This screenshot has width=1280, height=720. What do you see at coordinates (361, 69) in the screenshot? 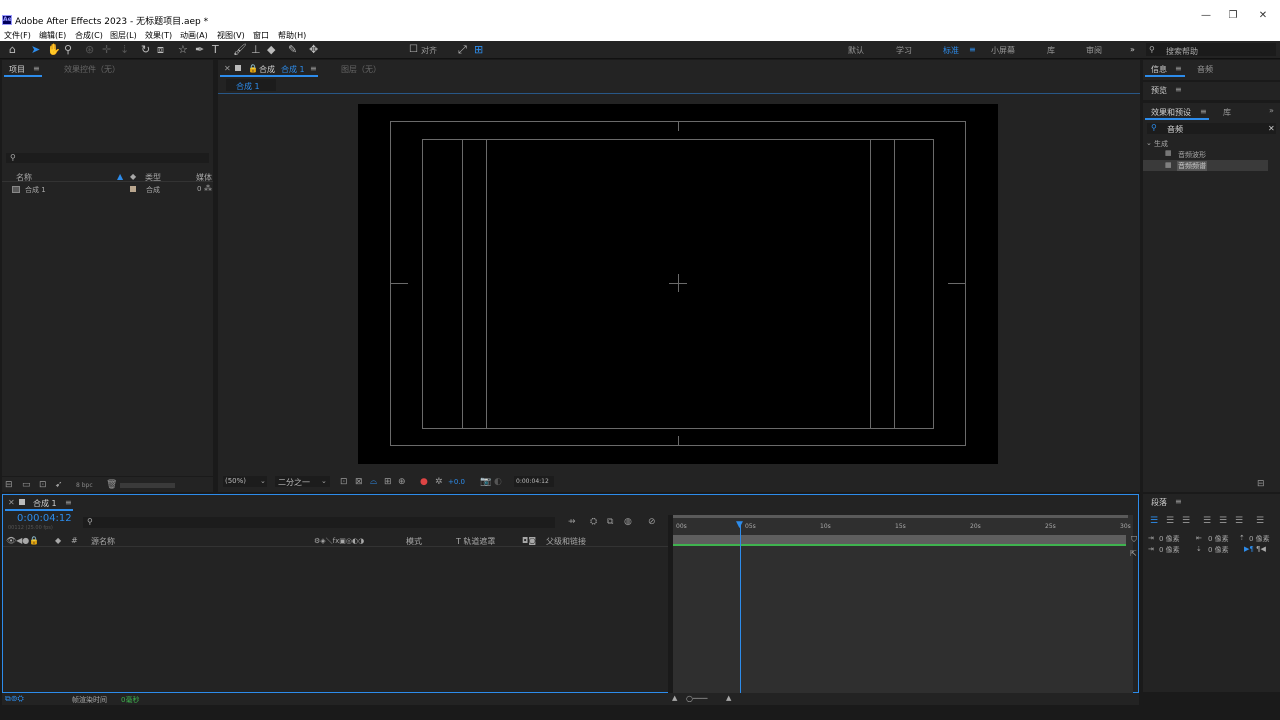
I see `tab-layer: 图层（无）` at bounding box center [361, 69].